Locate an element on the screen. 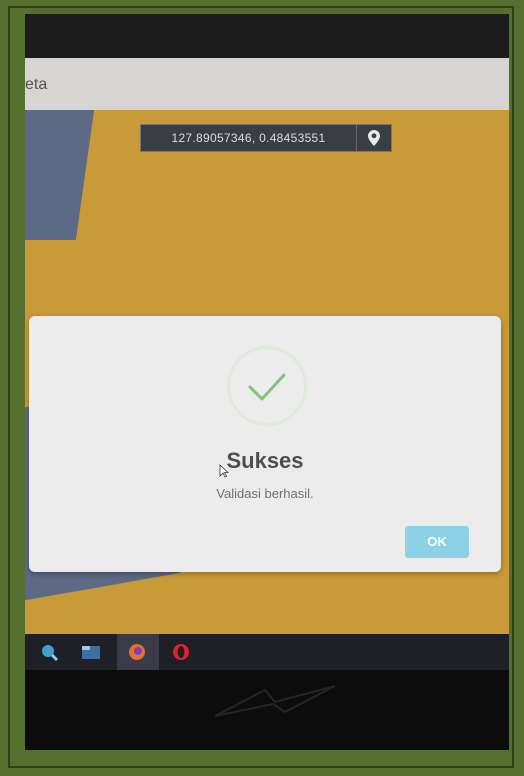  folder-icon is located at coordinates (91, 652).